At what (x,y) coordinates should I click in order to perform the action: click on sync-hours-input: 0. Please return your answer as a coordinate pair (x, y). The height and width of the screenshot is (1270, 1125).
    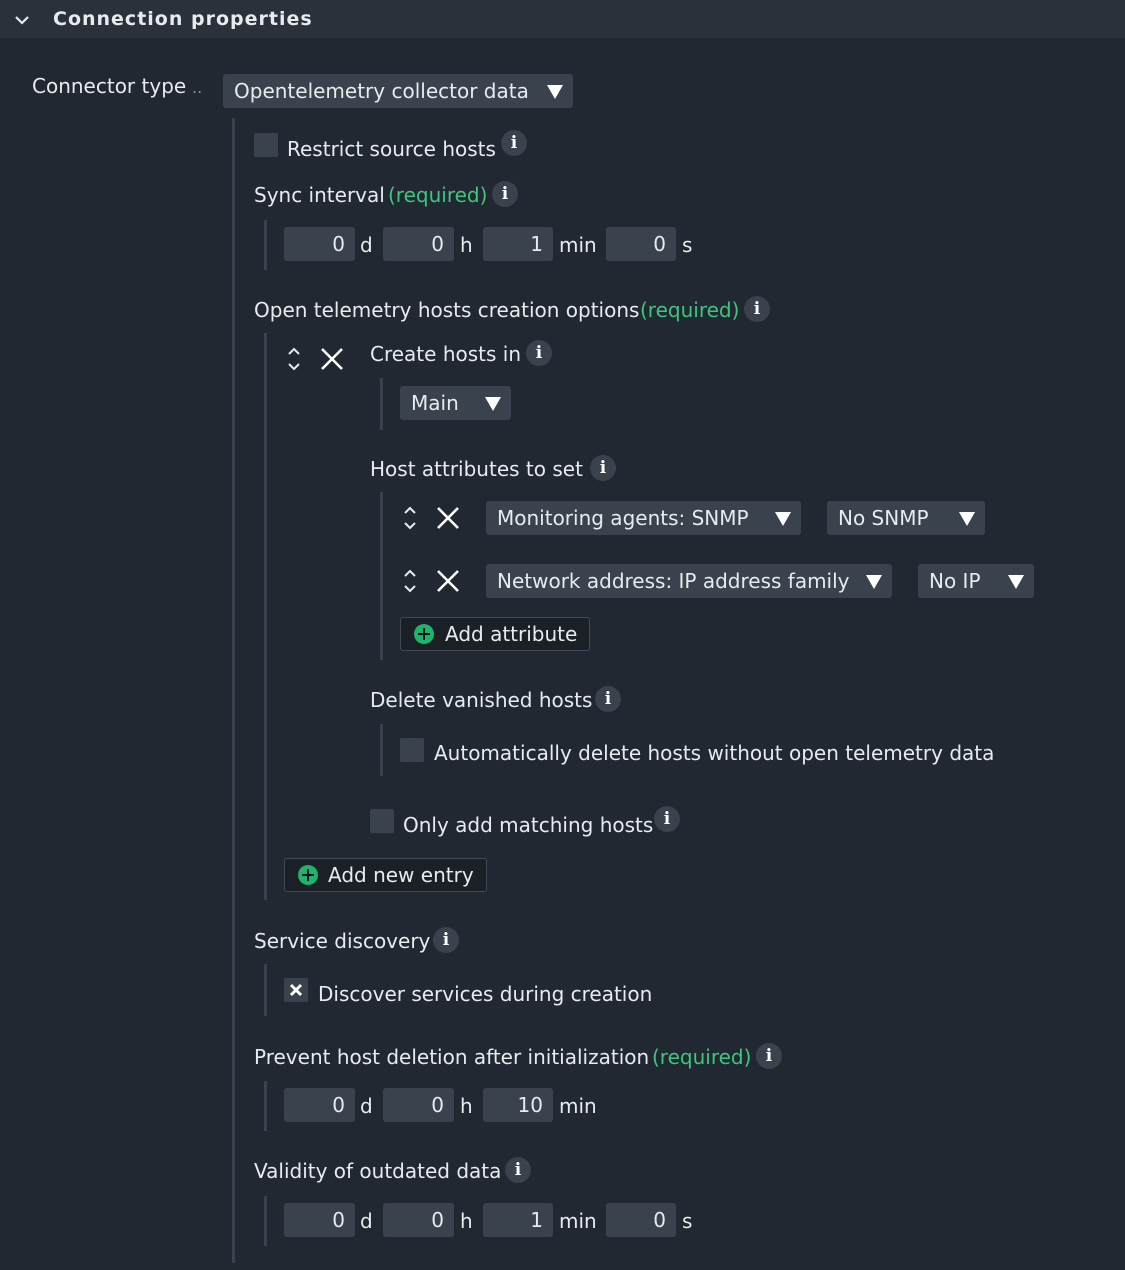
    Looking at the image, I should click on (418, 244).